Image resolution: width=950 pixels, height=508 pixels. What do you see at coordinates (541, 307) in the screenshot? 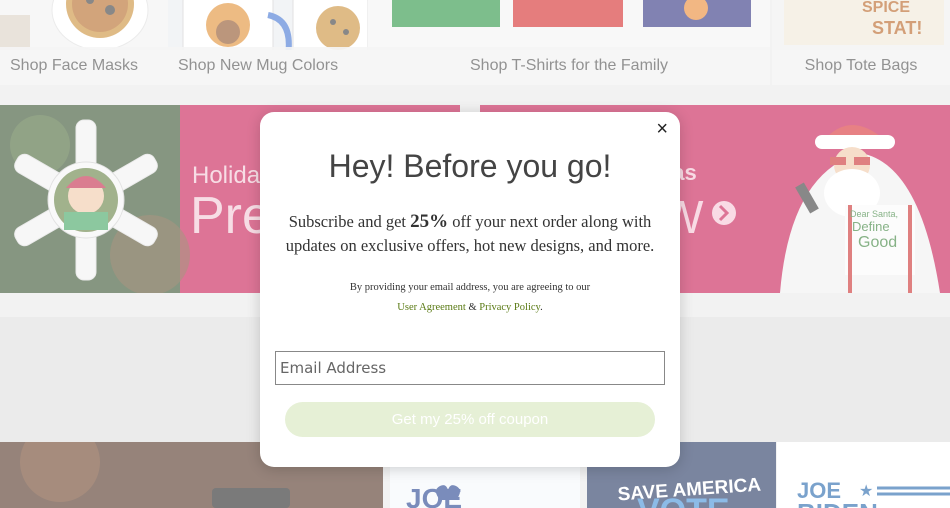
I see `period: .` at bounding box center [541, 307].